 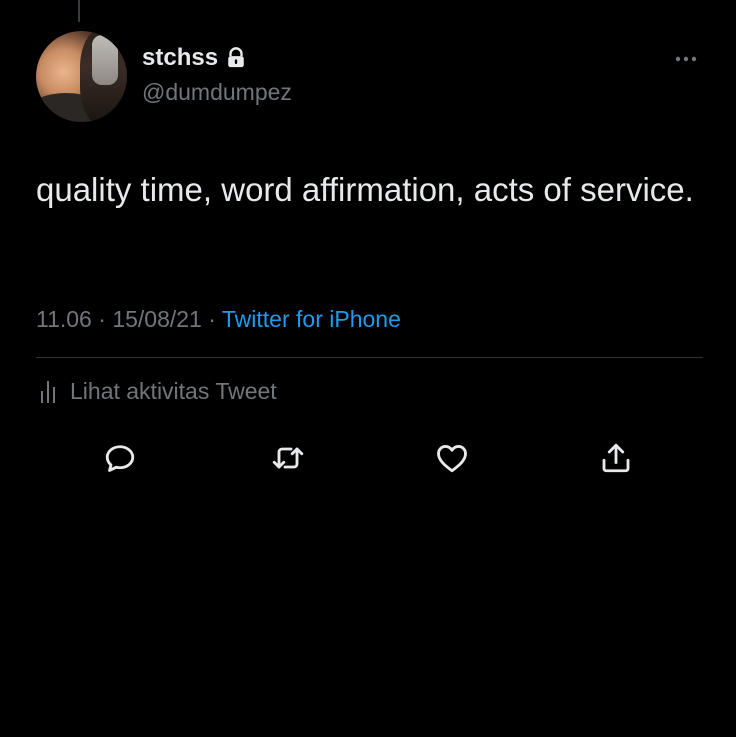 What do you see at coordinates (173, 391) in the screenshot?
I see `view-tweet-activity-label: Lihat aktivitas Tweet` at bounding box center [173, 391].